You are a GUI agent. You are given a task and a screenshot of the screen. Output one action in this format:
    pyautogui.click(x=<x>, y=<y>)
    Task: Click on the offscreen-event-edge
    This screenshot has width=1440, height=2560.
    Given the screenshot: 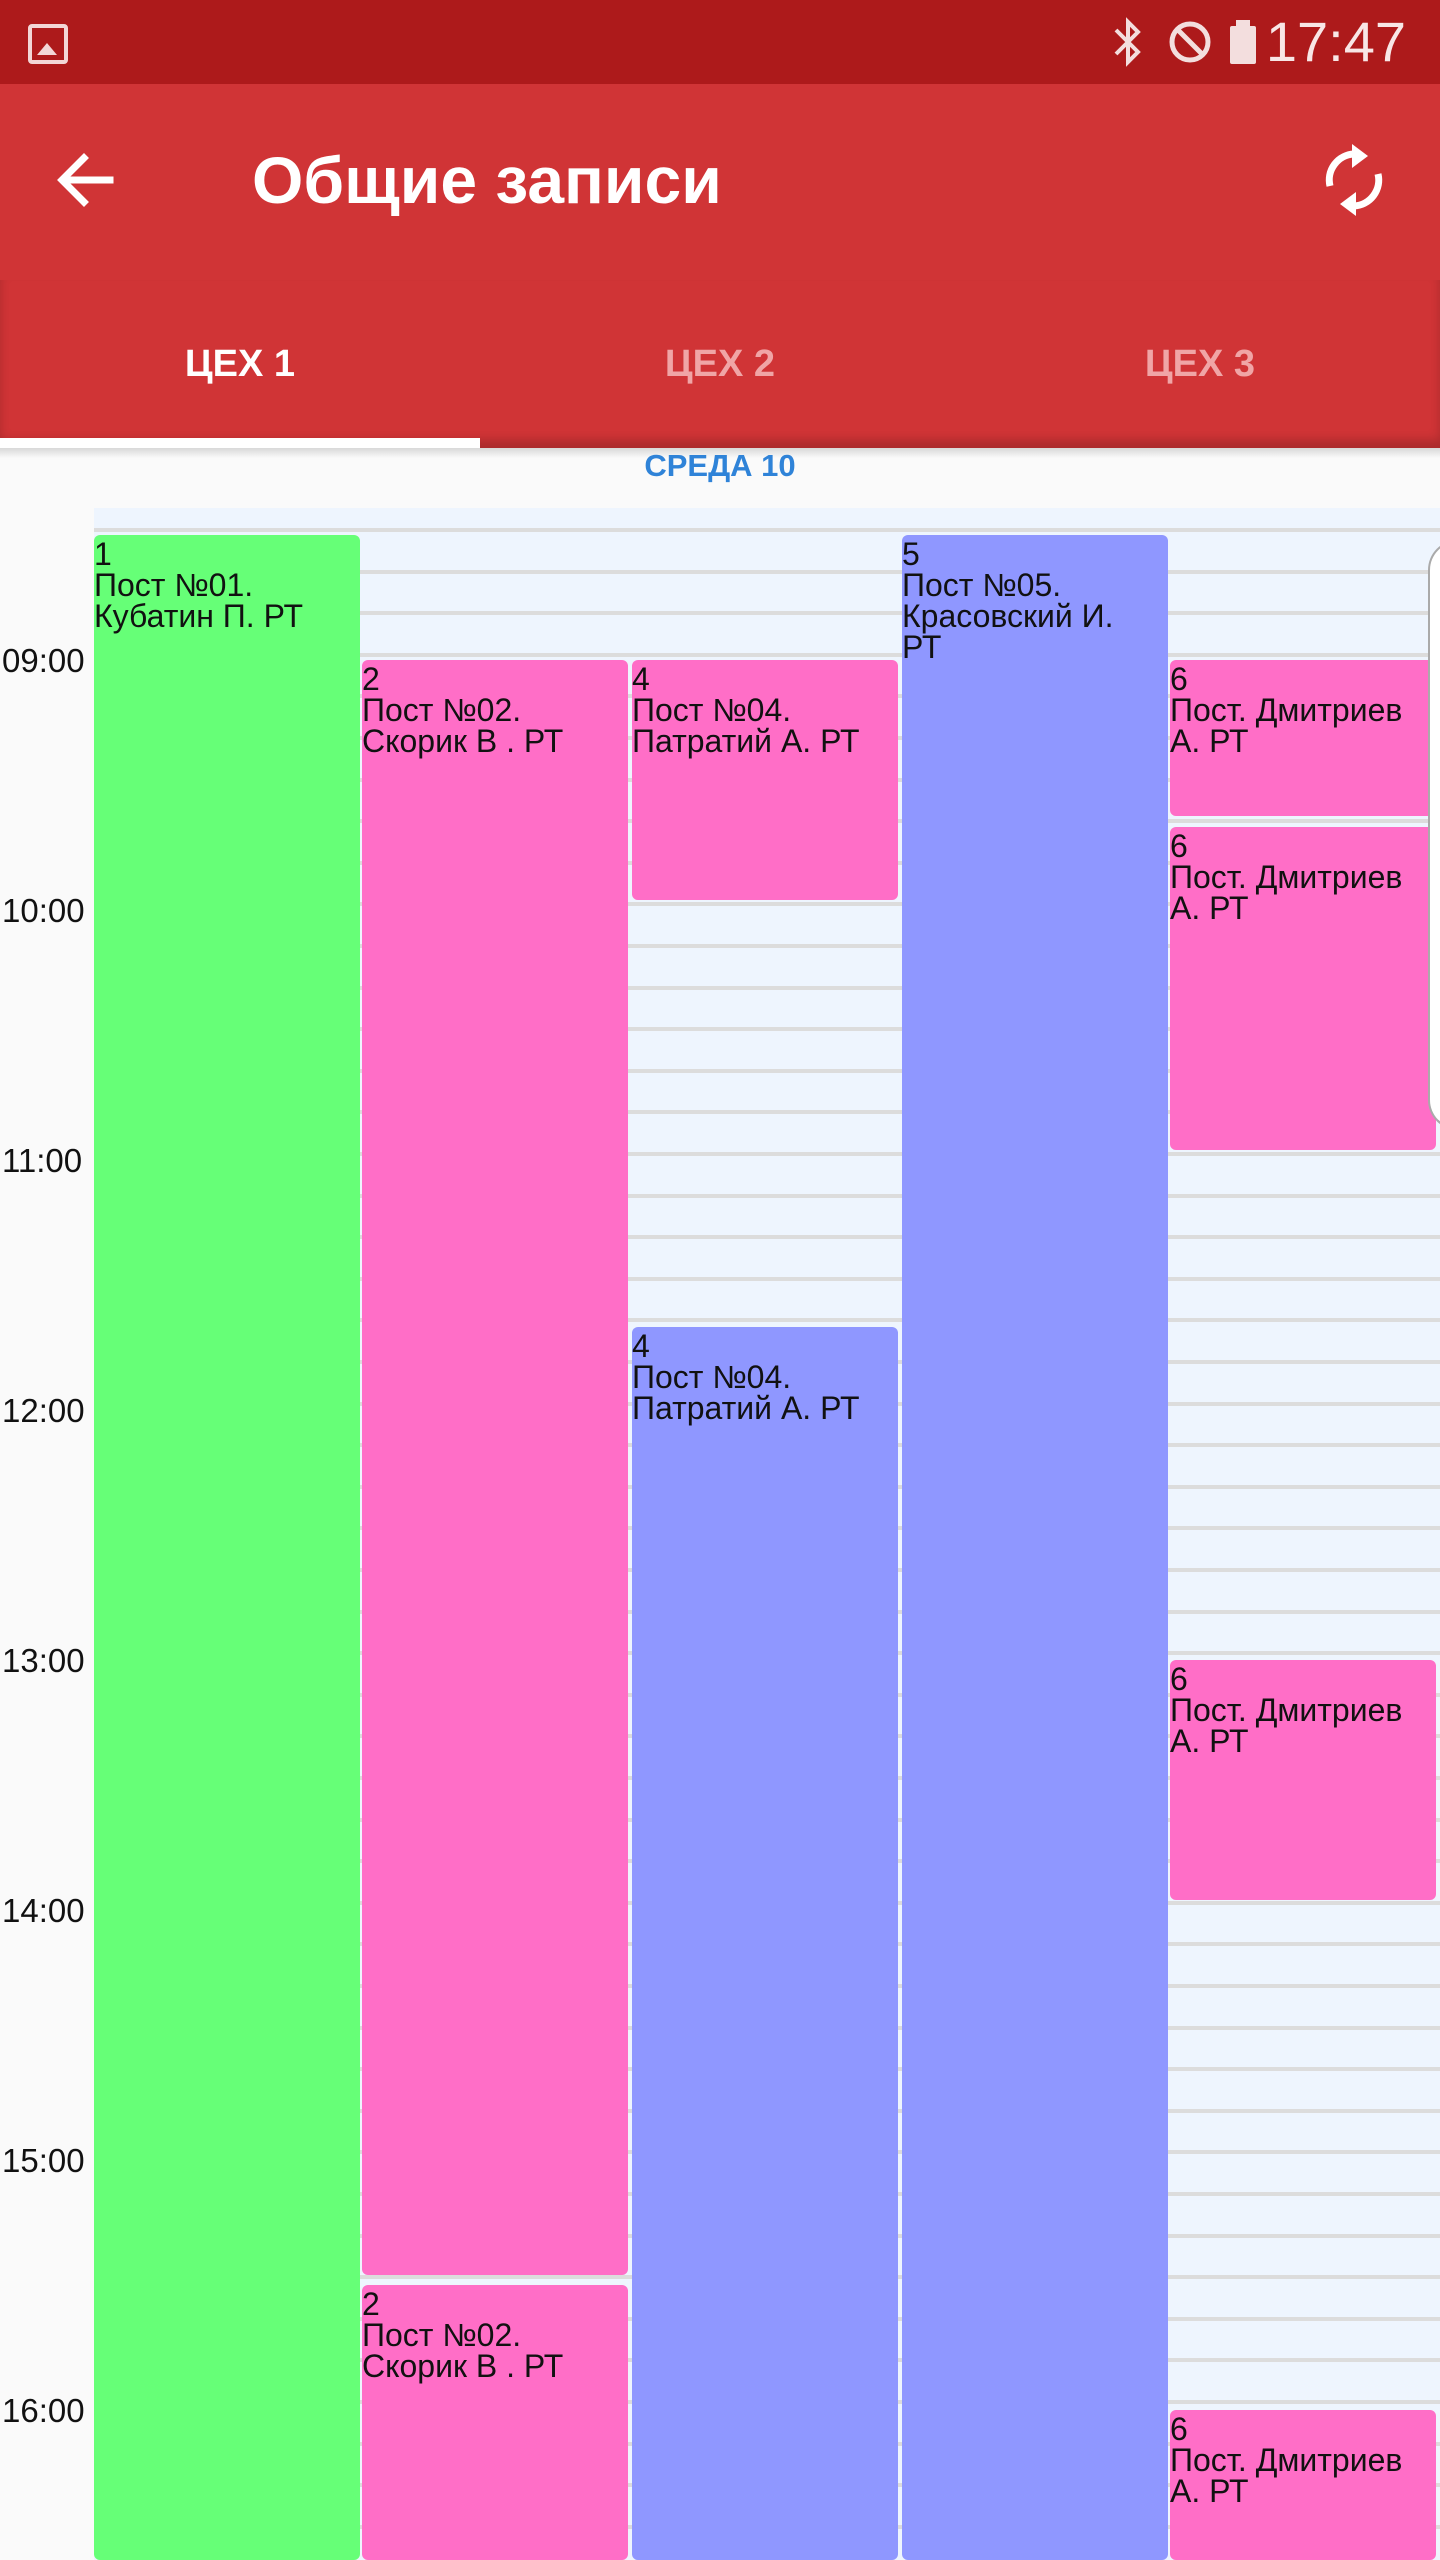 What is the action you would take?
    pyautogui.click(x=1434, y=835)
    